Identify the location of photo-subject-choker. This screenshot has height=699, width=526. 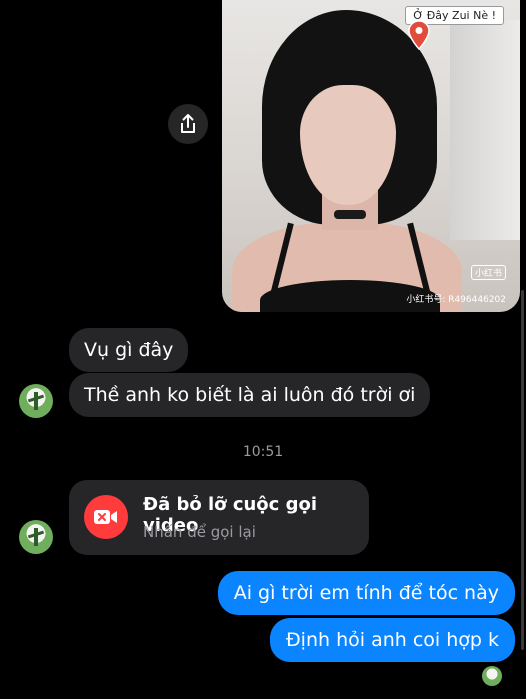
(350, 214).